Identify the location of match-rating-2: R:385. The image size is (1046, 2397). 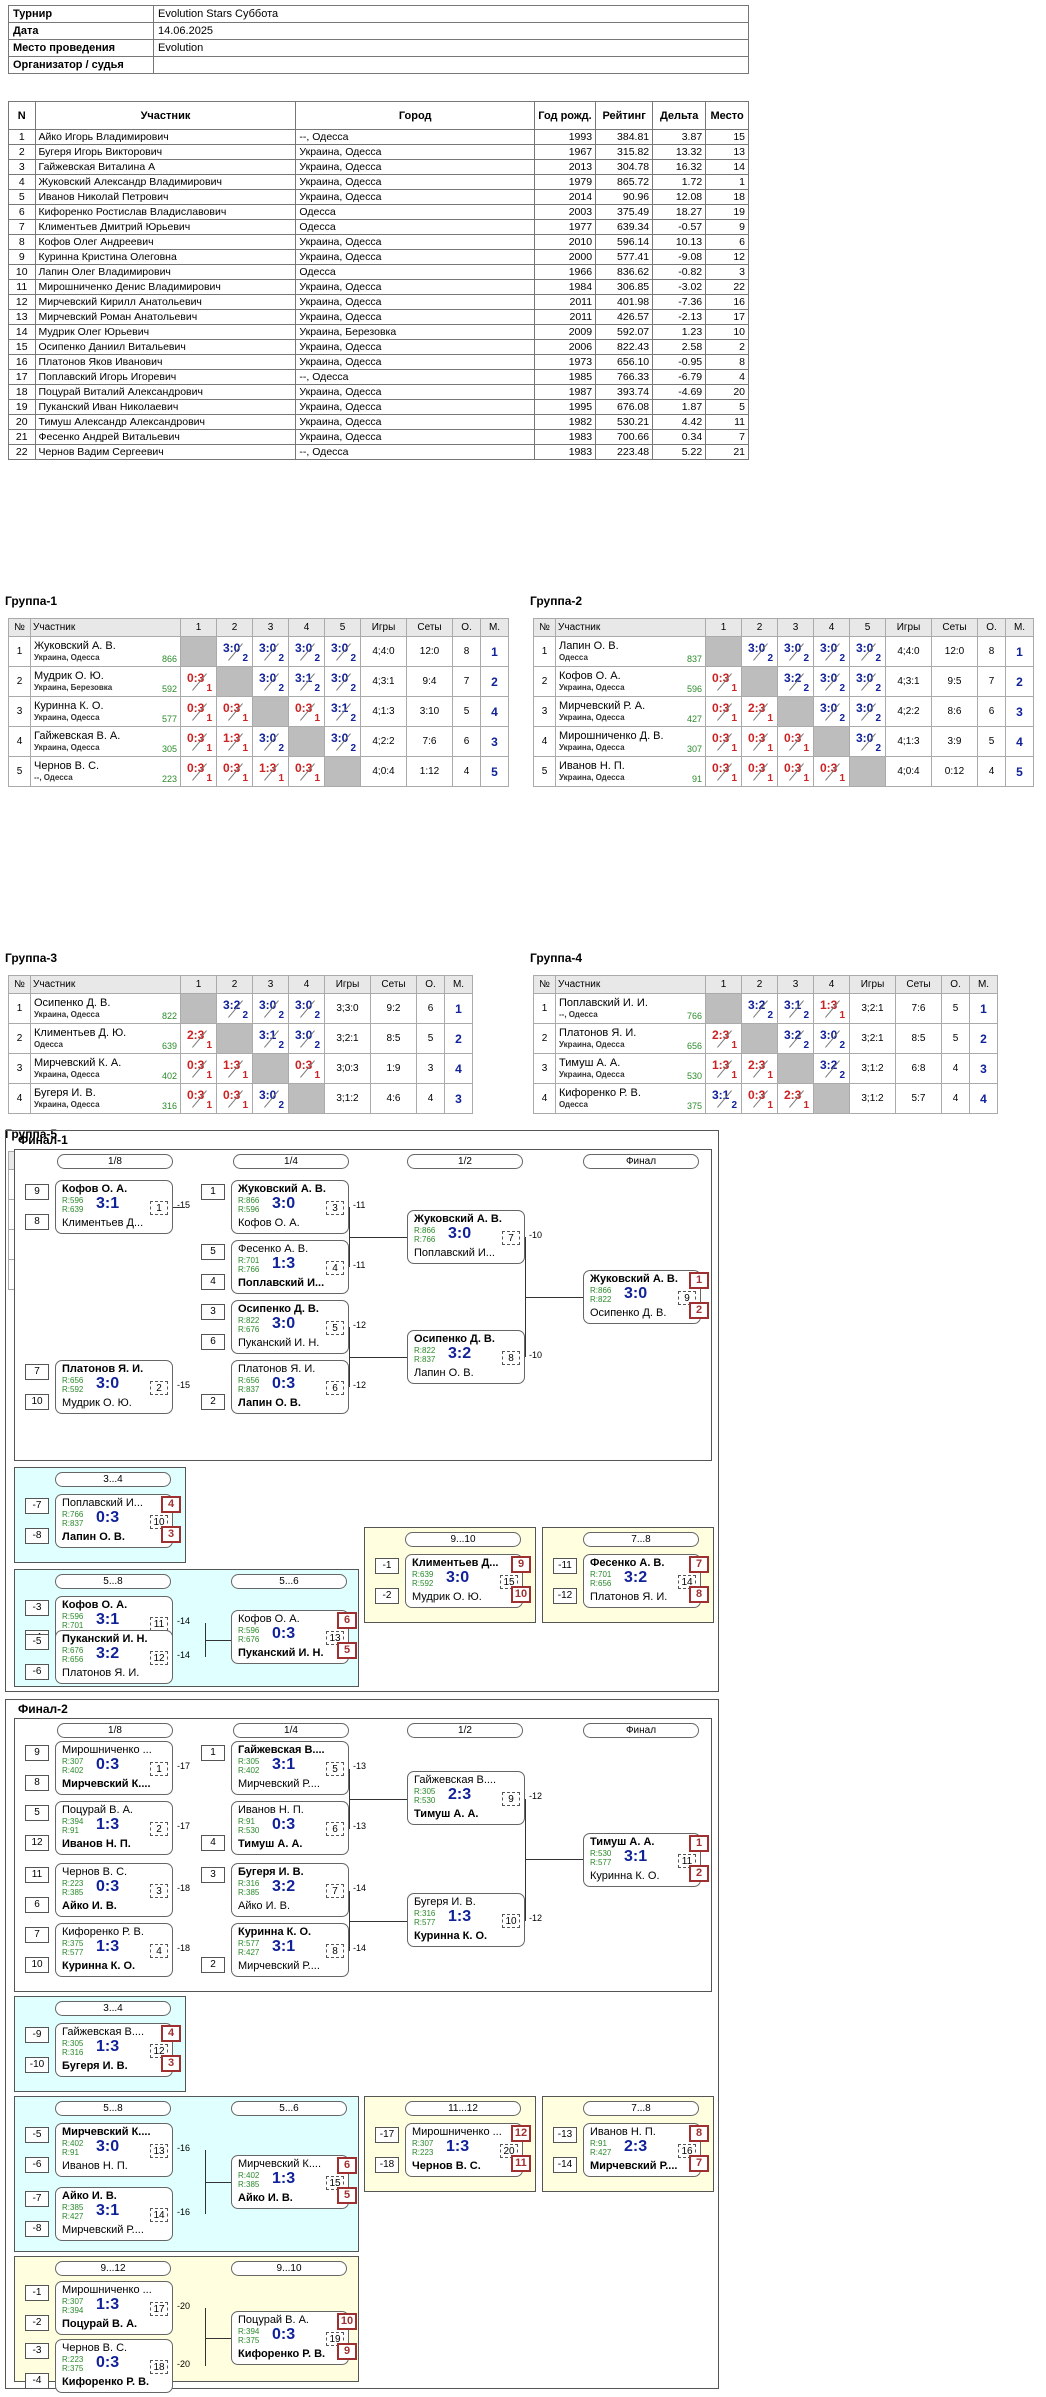
(73, 1892).